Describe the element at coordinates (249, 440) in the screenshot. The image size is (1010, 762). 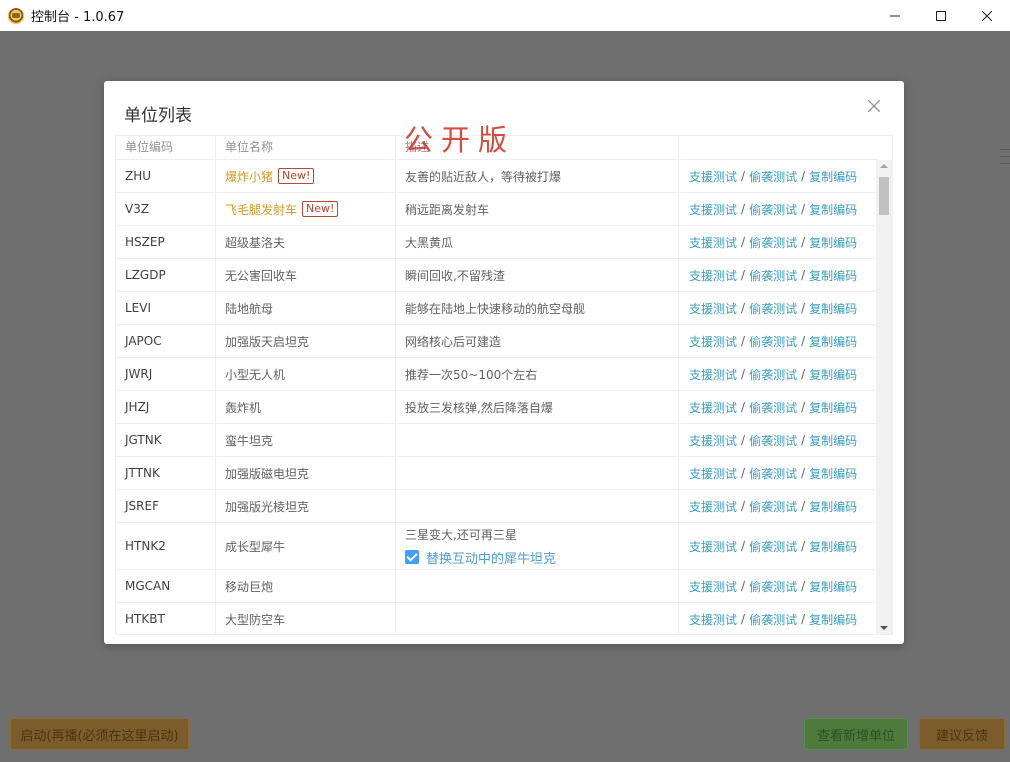
I see `unit-name: 蛮牛坦克` at that location.